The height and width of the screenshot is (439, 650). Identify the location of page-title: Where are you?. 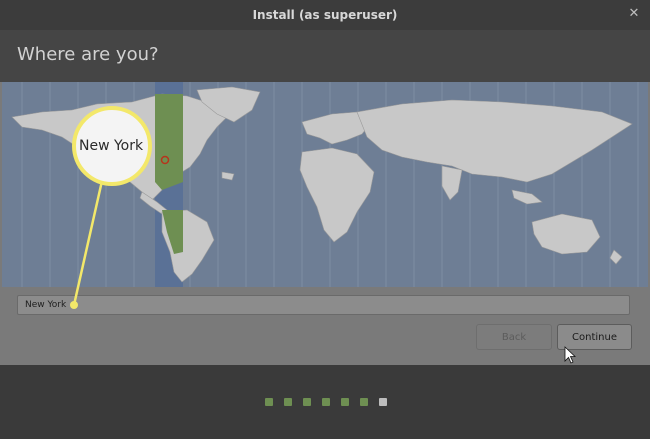
(88, 54).